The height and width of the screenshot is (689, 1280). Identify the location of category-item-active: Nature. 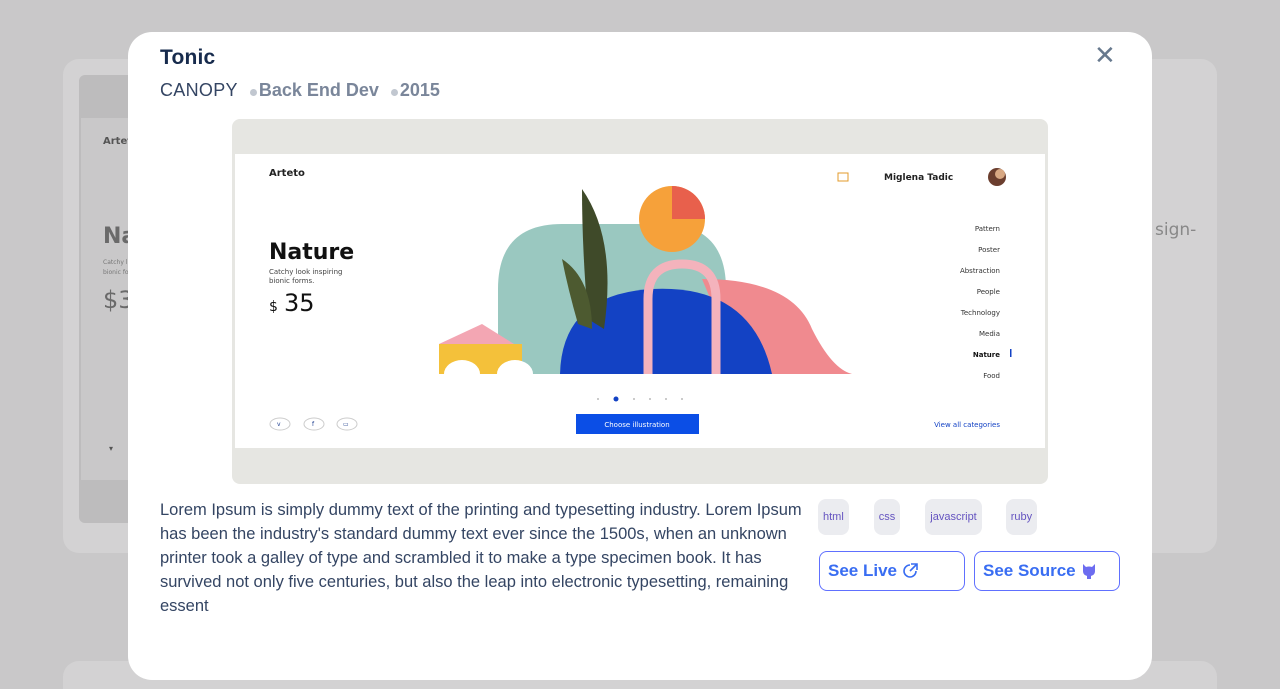
(986, 355).